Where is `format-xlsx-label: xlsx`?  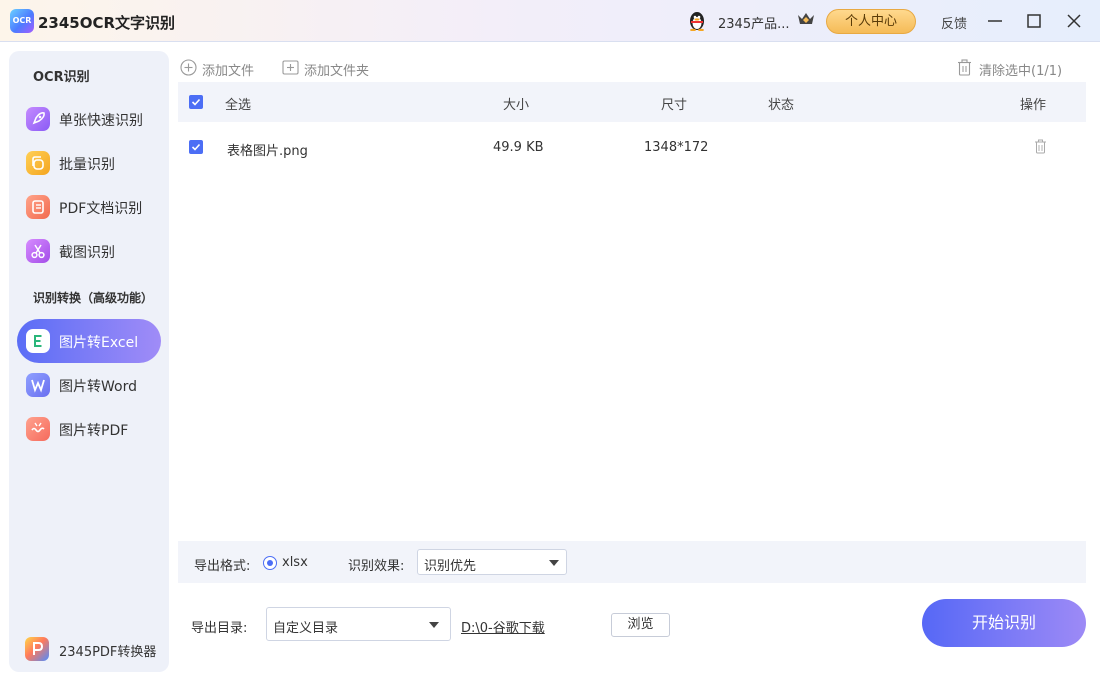 format-xlsx-label: xlsx is located at coordinates (295, 562).